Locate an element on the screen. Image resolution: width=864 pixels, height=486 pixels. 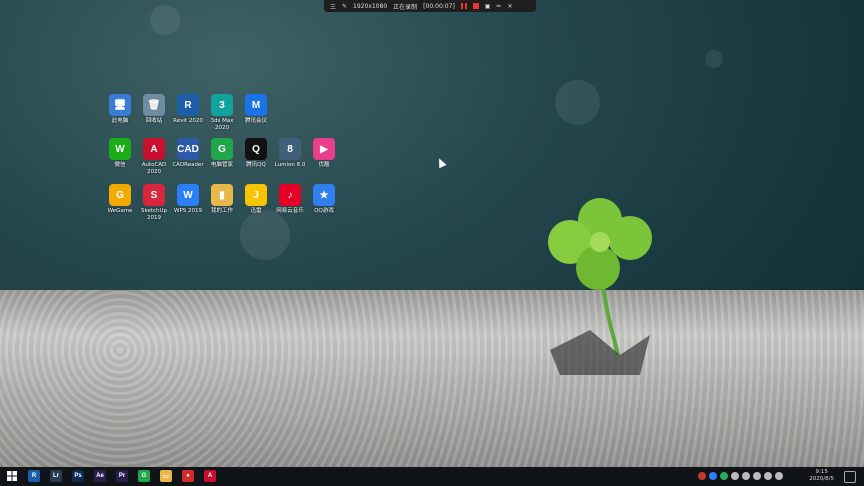
desktop-icon: 🗑 回收站 is located at coordinates (154, 109).